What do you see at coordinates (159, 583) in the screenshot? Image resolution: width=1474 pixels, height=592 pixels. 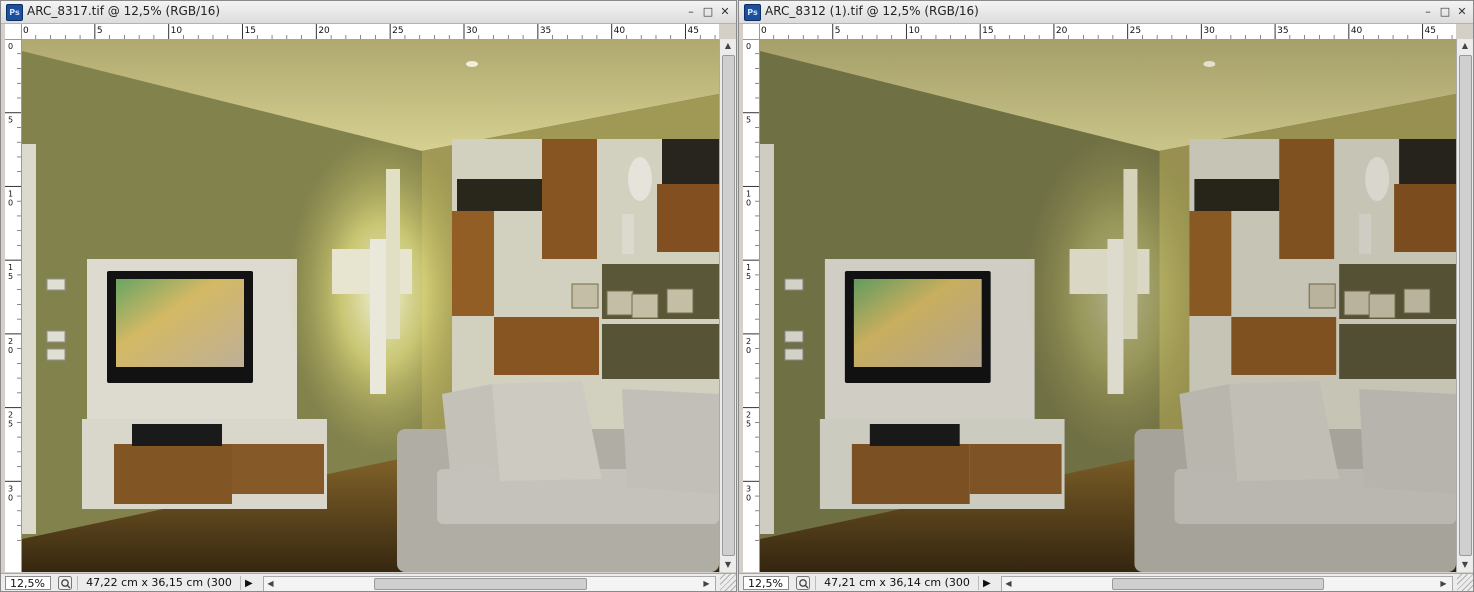 I see `document-size-info: 47,22 cm x 36,15 cm (300 ppi)` at bounding box center [159, 583].